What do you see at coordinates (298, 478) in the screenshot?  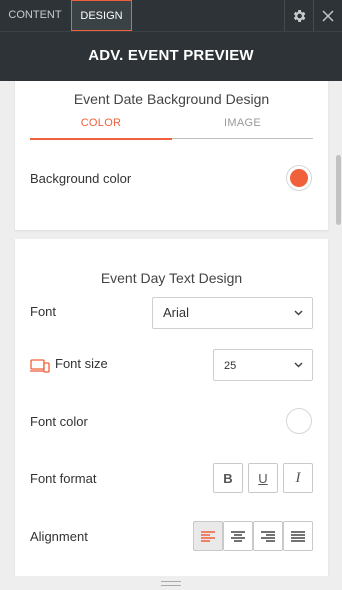 I see `italic-button: I` at bounding box center [298, 478].